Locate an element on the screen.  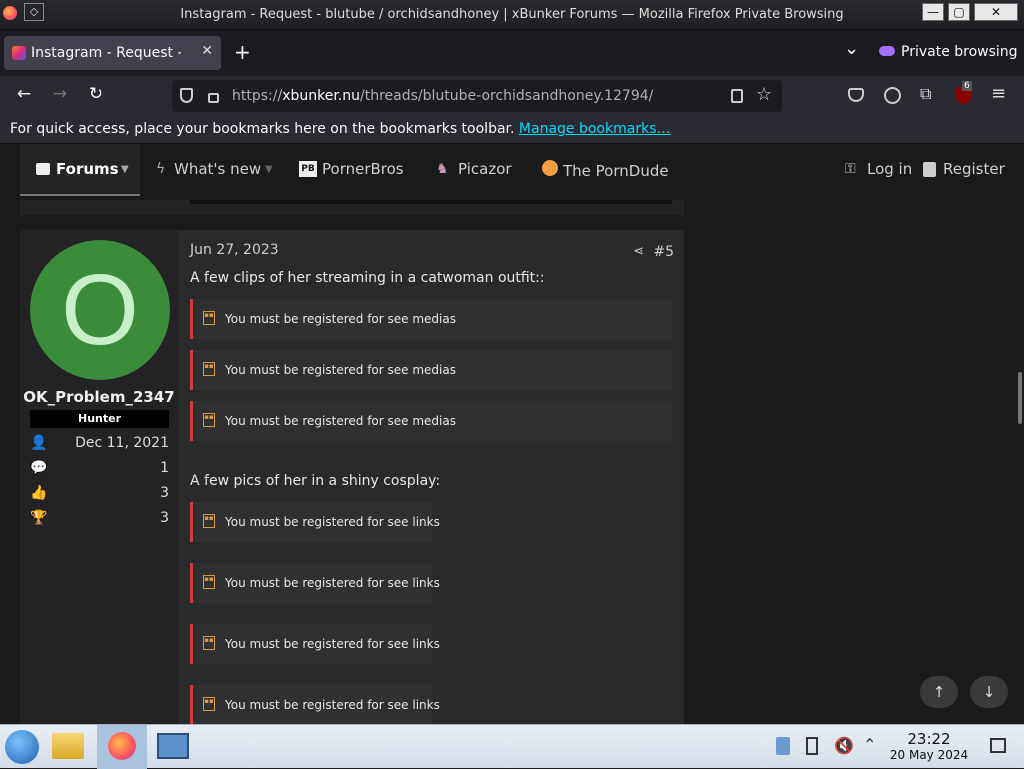
login-link: Log in is located at coordinates (889, 169).